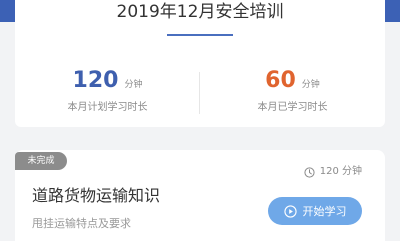 The image size is (400, 241). I want to click on clock-icon, so click(309, 172).